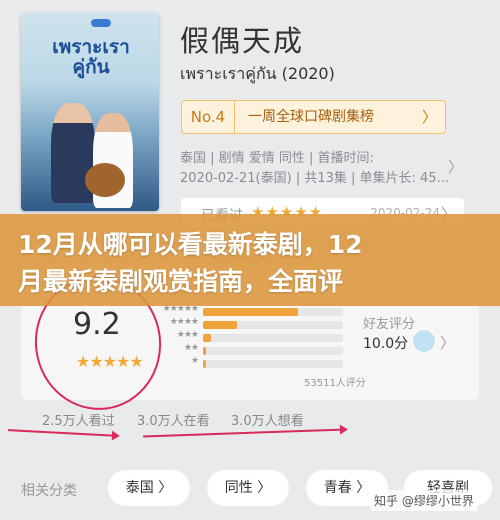  I want to click on avatar, so click(424, 341).